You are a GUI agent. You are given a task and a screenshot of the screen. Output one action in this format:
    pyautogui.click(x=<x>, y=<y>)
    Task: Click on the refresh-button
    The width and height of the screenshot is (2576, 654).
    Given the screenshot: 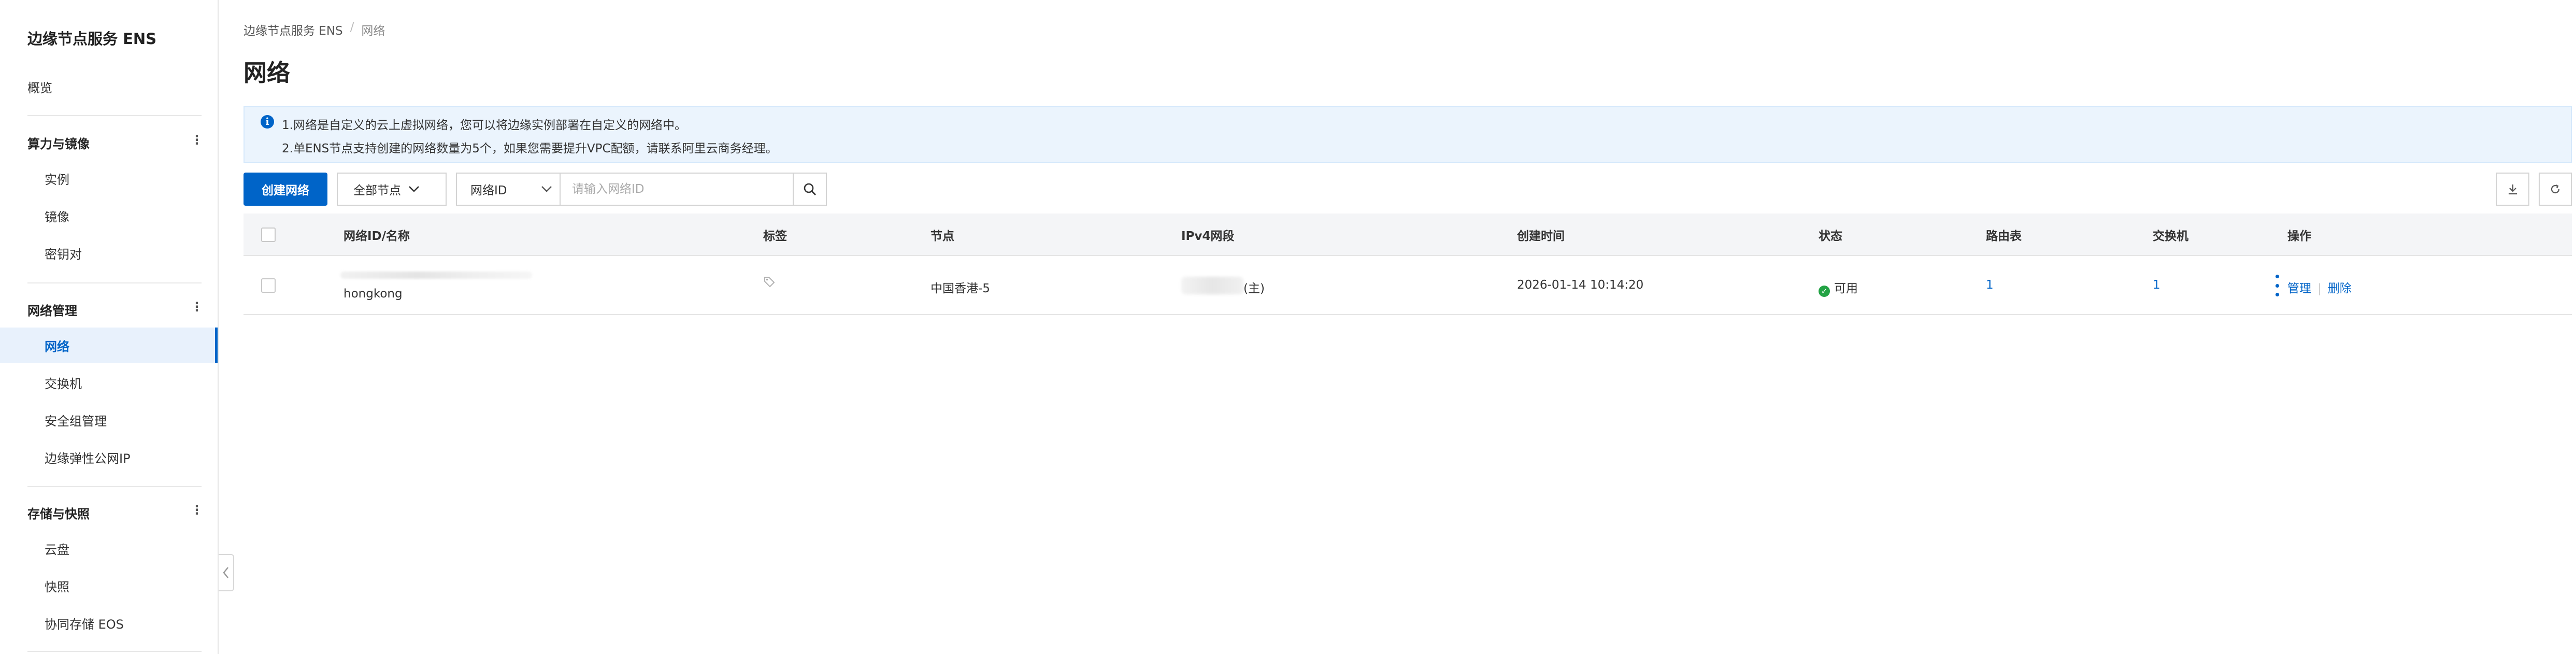 What is the action you would take?
    pyautogui.click(x=2555, y=190)
    